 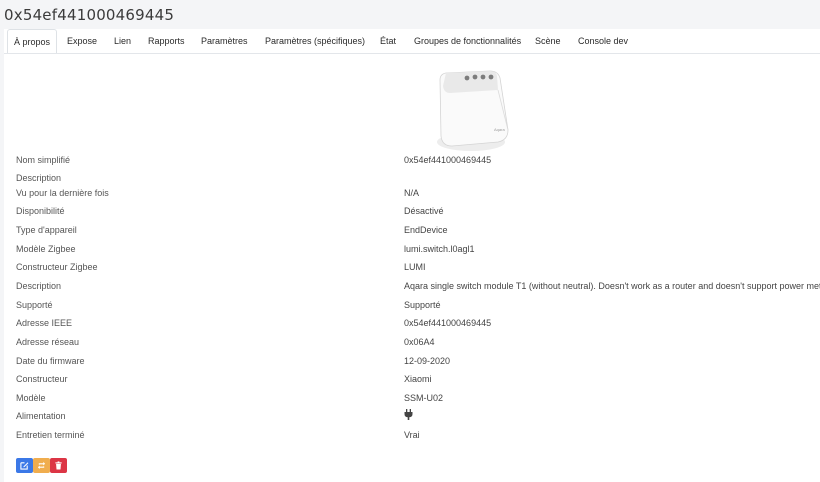 What do you see at coordinates (412, 53) in the screenshot?
I see `tab-divider` at bounding box center [412, 53].